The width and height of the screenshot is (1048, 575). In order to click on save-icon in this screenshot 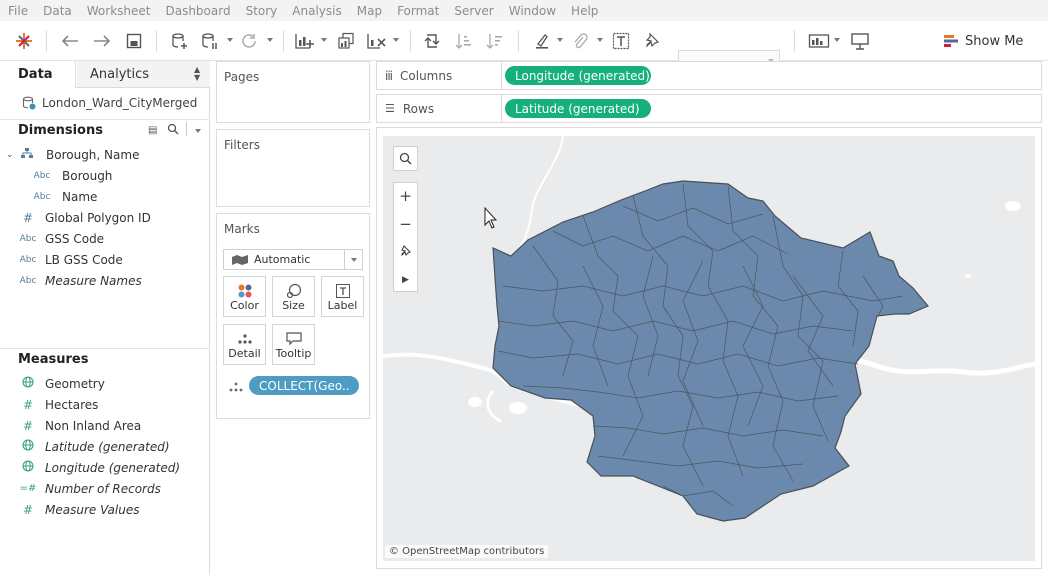, I will do `click(134, 41)`.